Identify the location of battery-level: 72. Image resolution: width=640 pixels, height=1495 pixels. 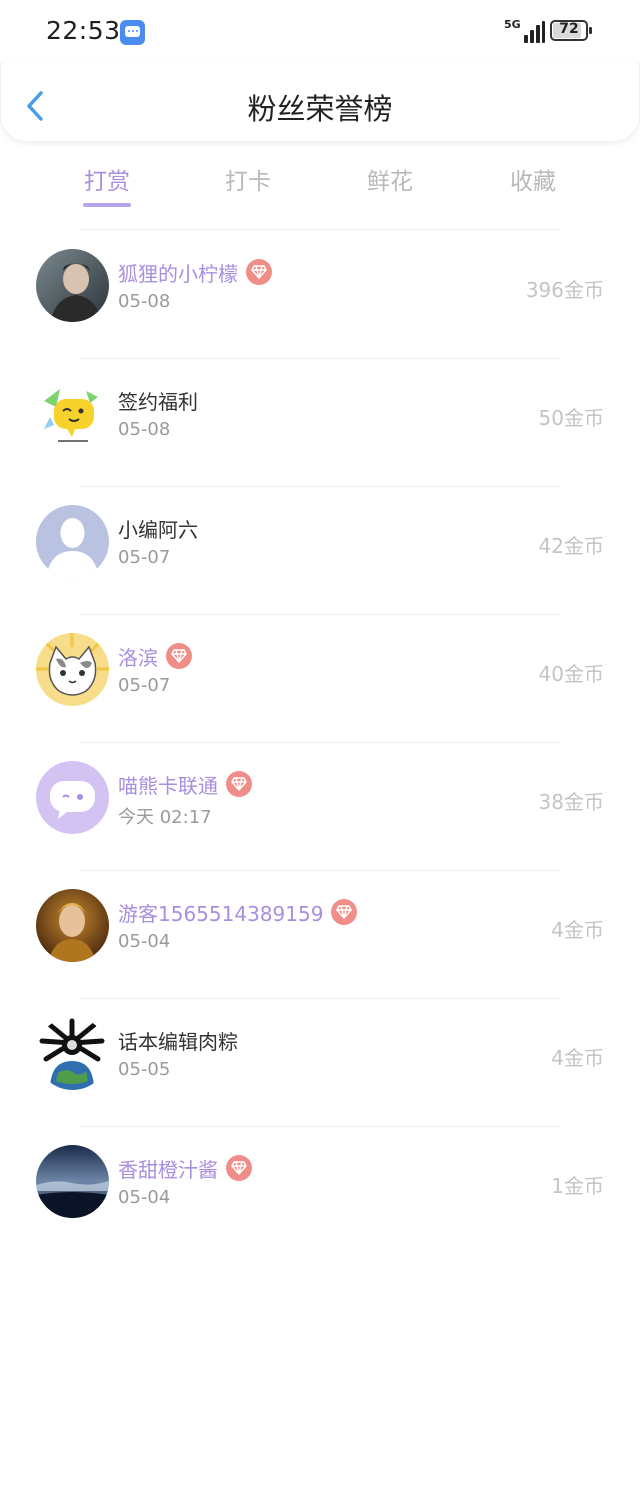
(569, 29).